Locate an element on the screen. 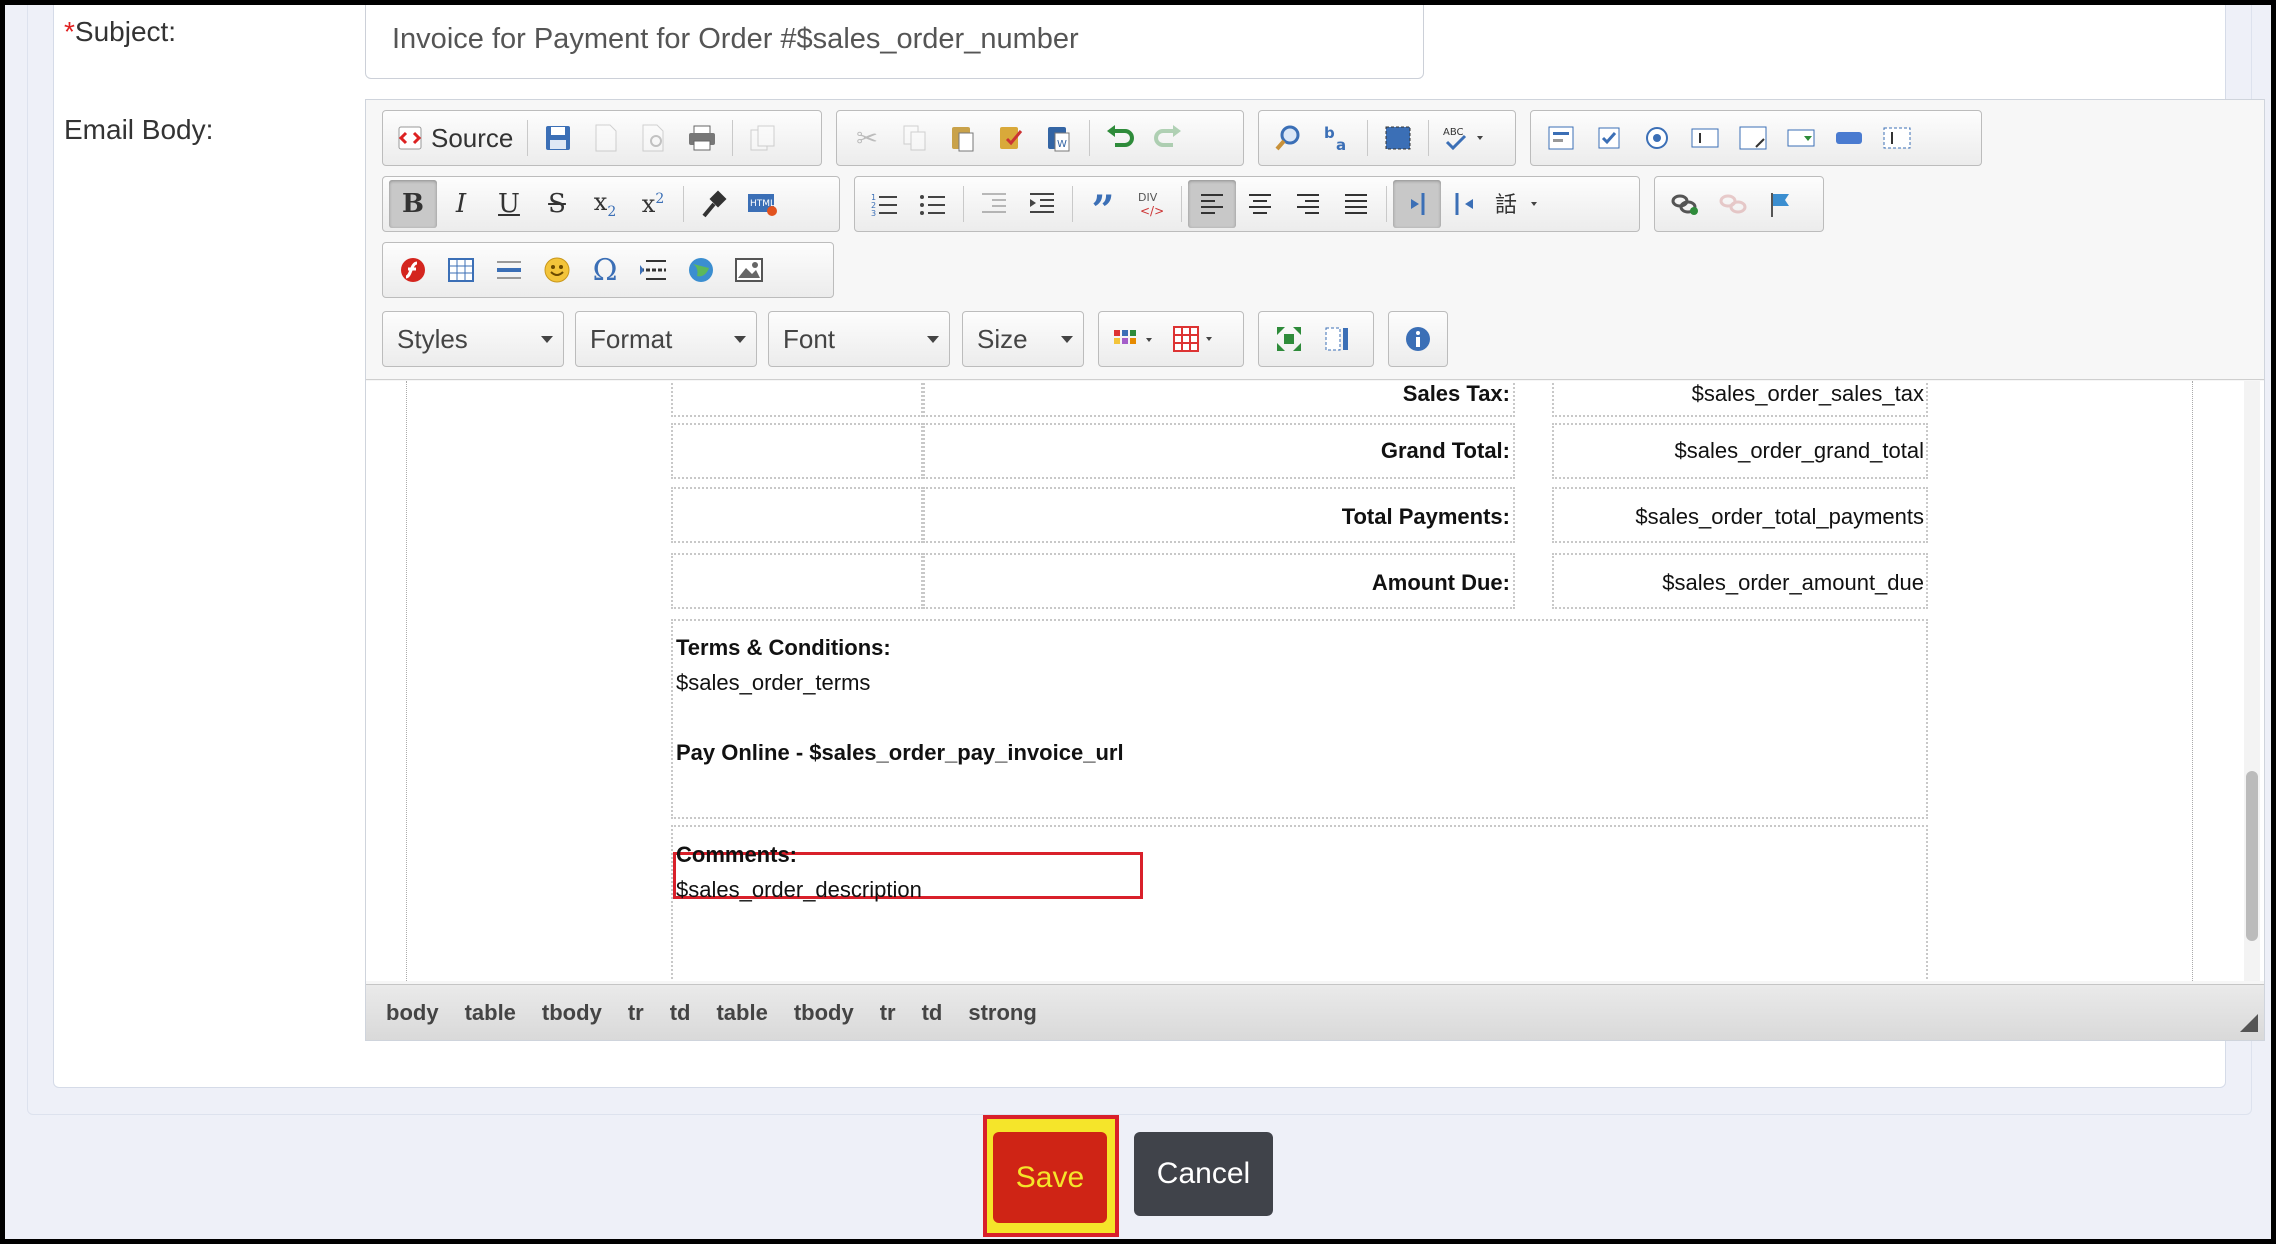  cancel-button: Cancel is located at coordinates (1203, 1174).